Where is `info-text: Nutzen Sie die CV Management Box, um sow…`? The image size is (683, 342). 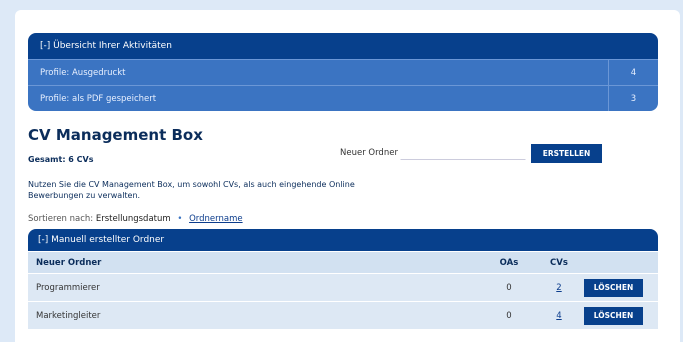 info-text: Nutzen Sie die CV Management Box, um sow… is located at coordinates (191, 190).